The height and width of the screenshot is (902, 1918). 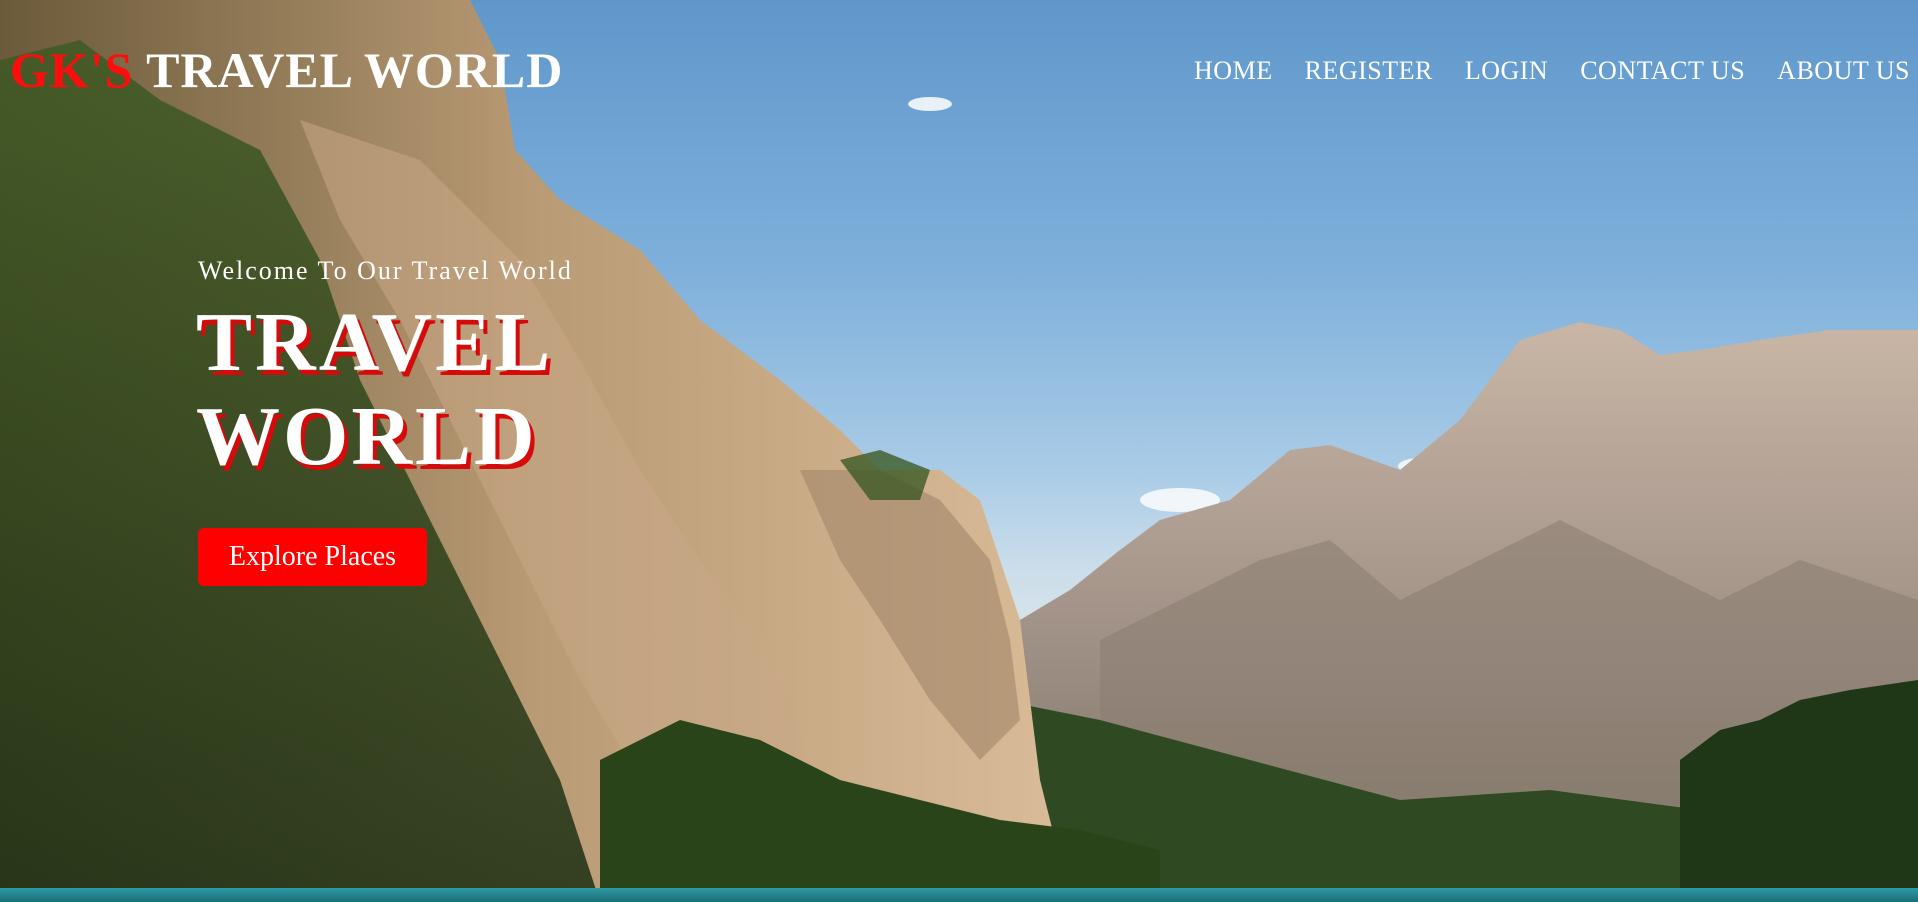 I want to click on nav-register-link: REGISTER, so click(x=1369, y=71).